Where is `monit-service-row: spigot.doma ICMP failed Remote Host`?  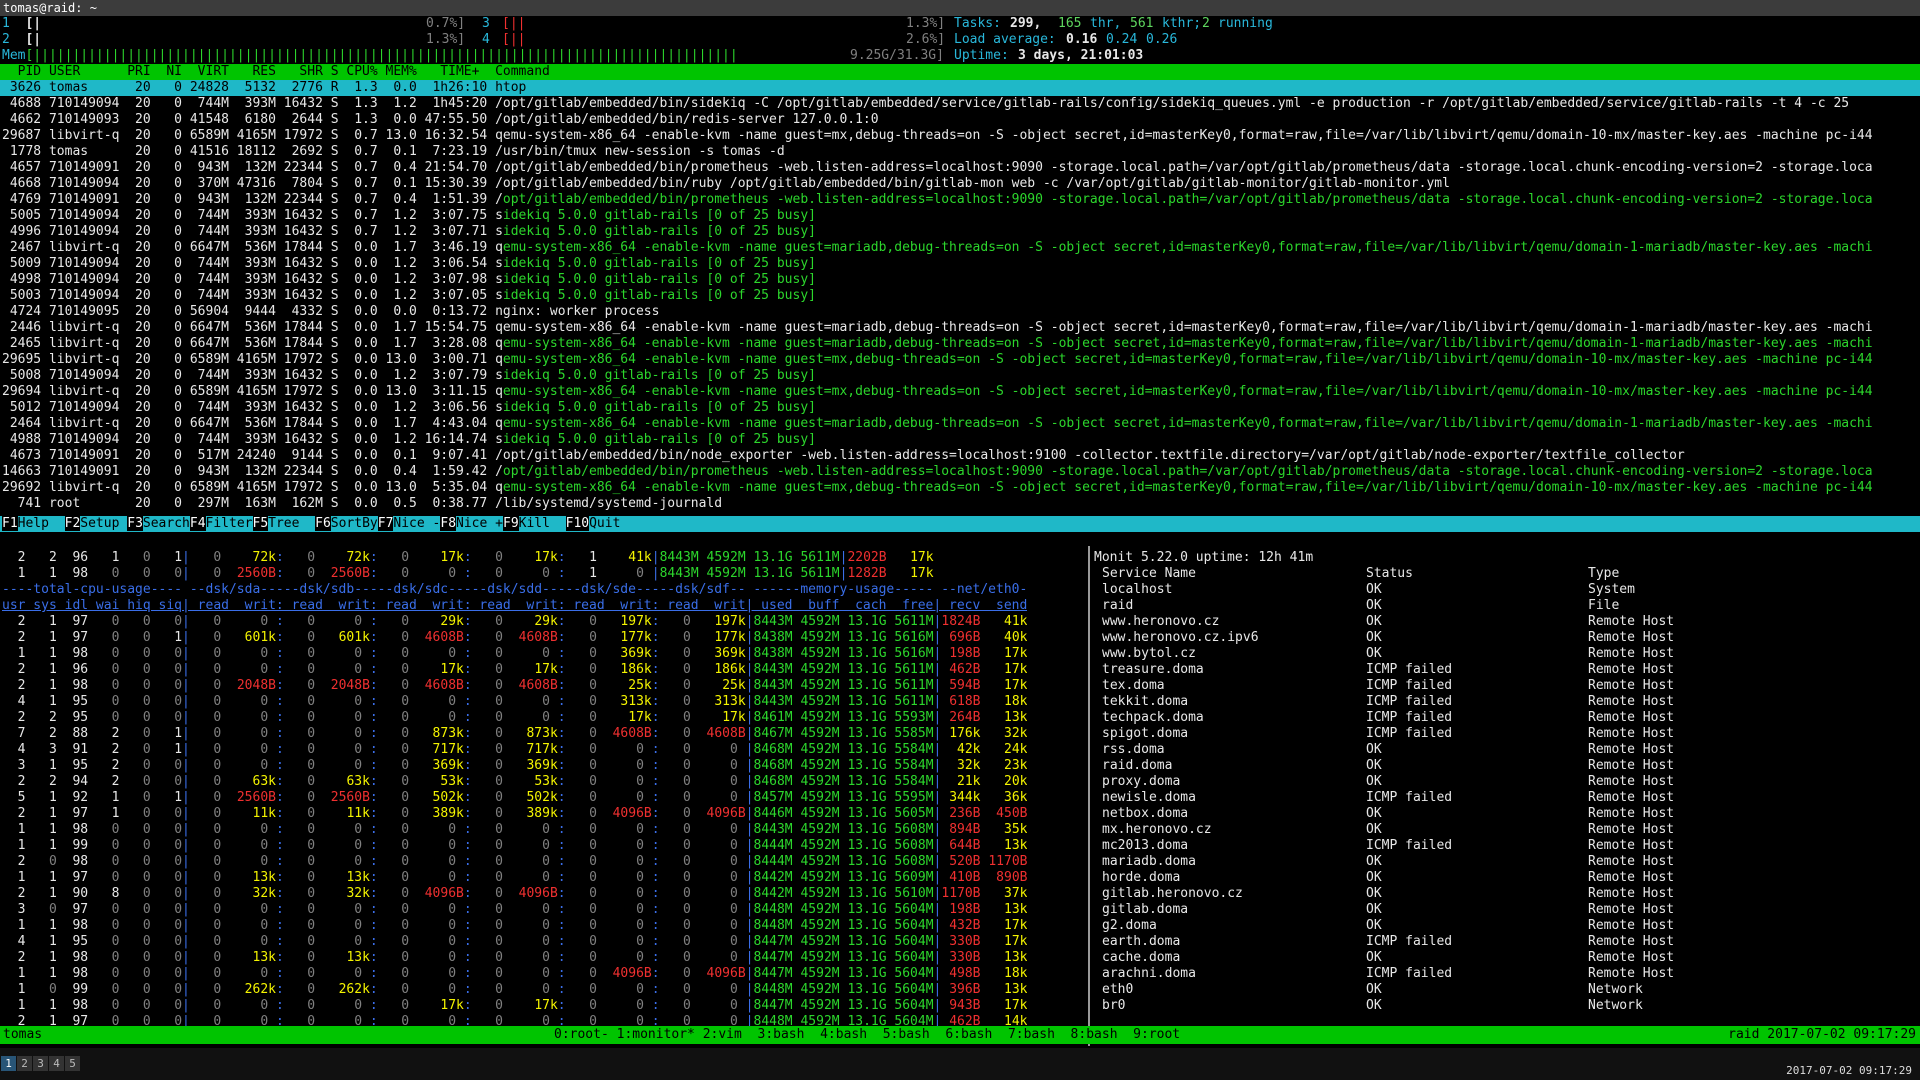
monit-service-row: spigot.doma ICMP failed Remote Host is located at coordinates (1504, 734).